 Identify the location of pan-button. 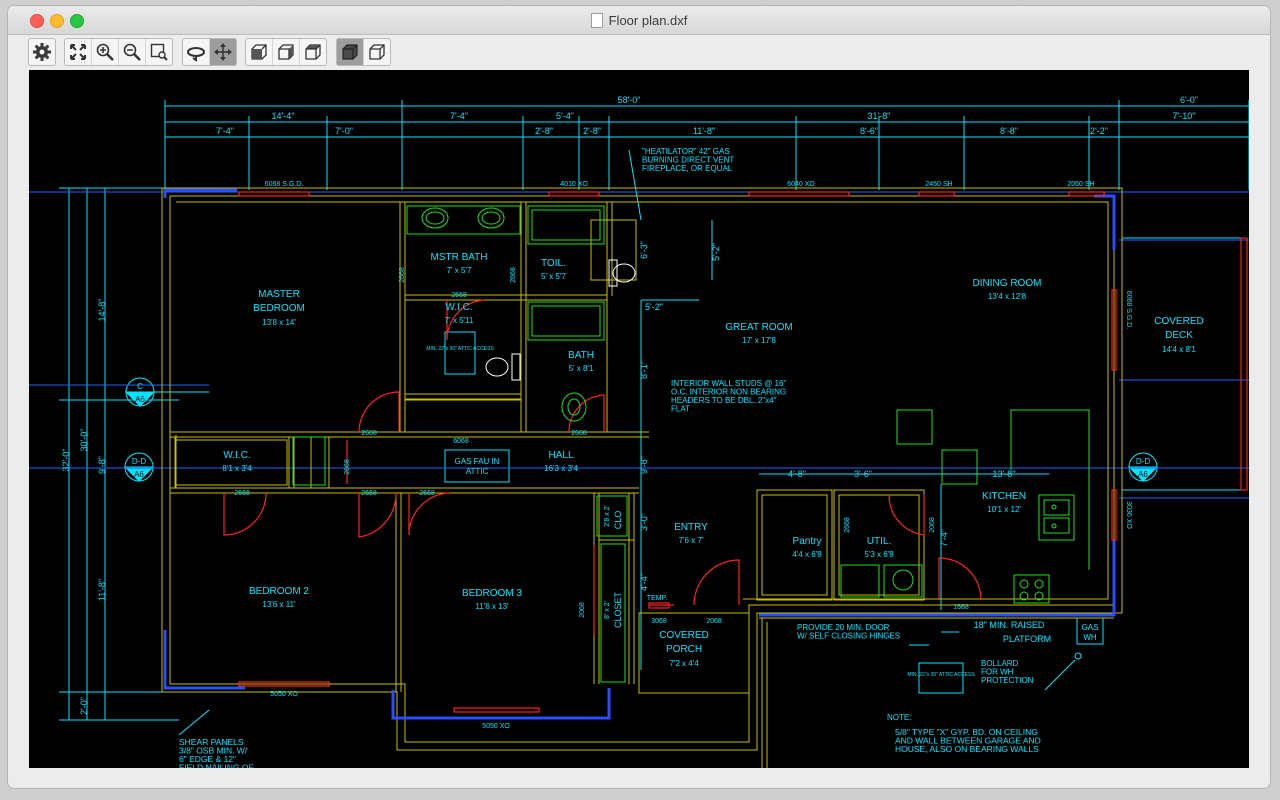
(223, 52).